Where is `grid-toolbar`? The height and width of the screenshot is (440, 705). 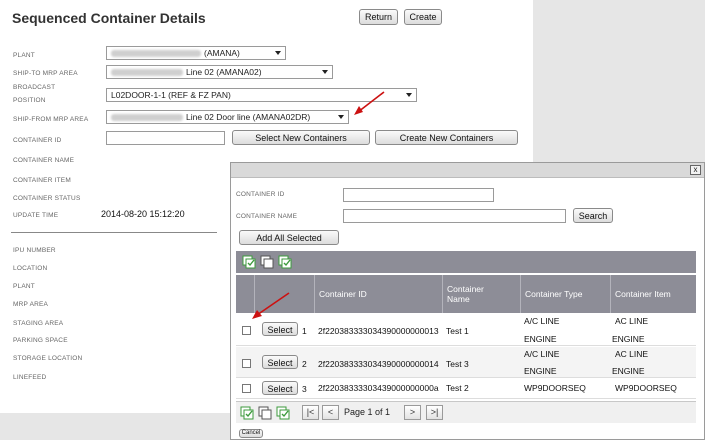 grid-toolbar is located at coordinates (466, 262).